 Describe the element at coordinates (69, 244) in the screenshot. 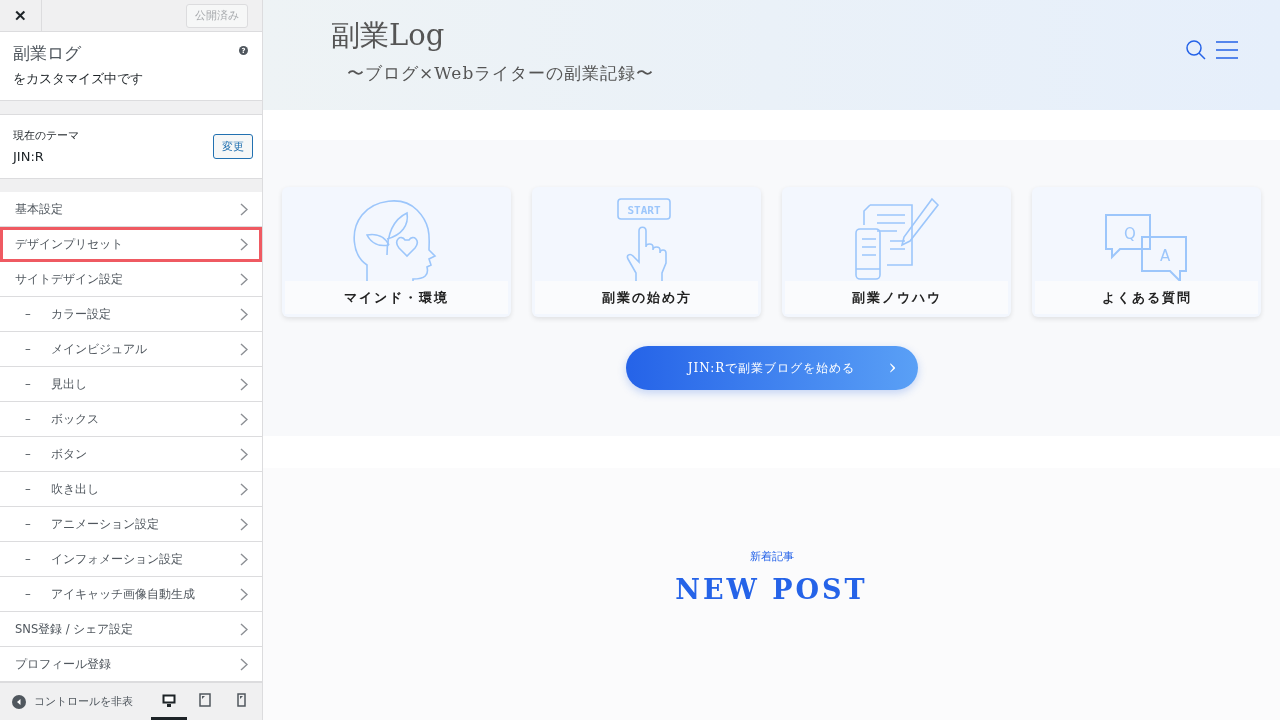

I see `menu-label: デザインプリセット` at that location.